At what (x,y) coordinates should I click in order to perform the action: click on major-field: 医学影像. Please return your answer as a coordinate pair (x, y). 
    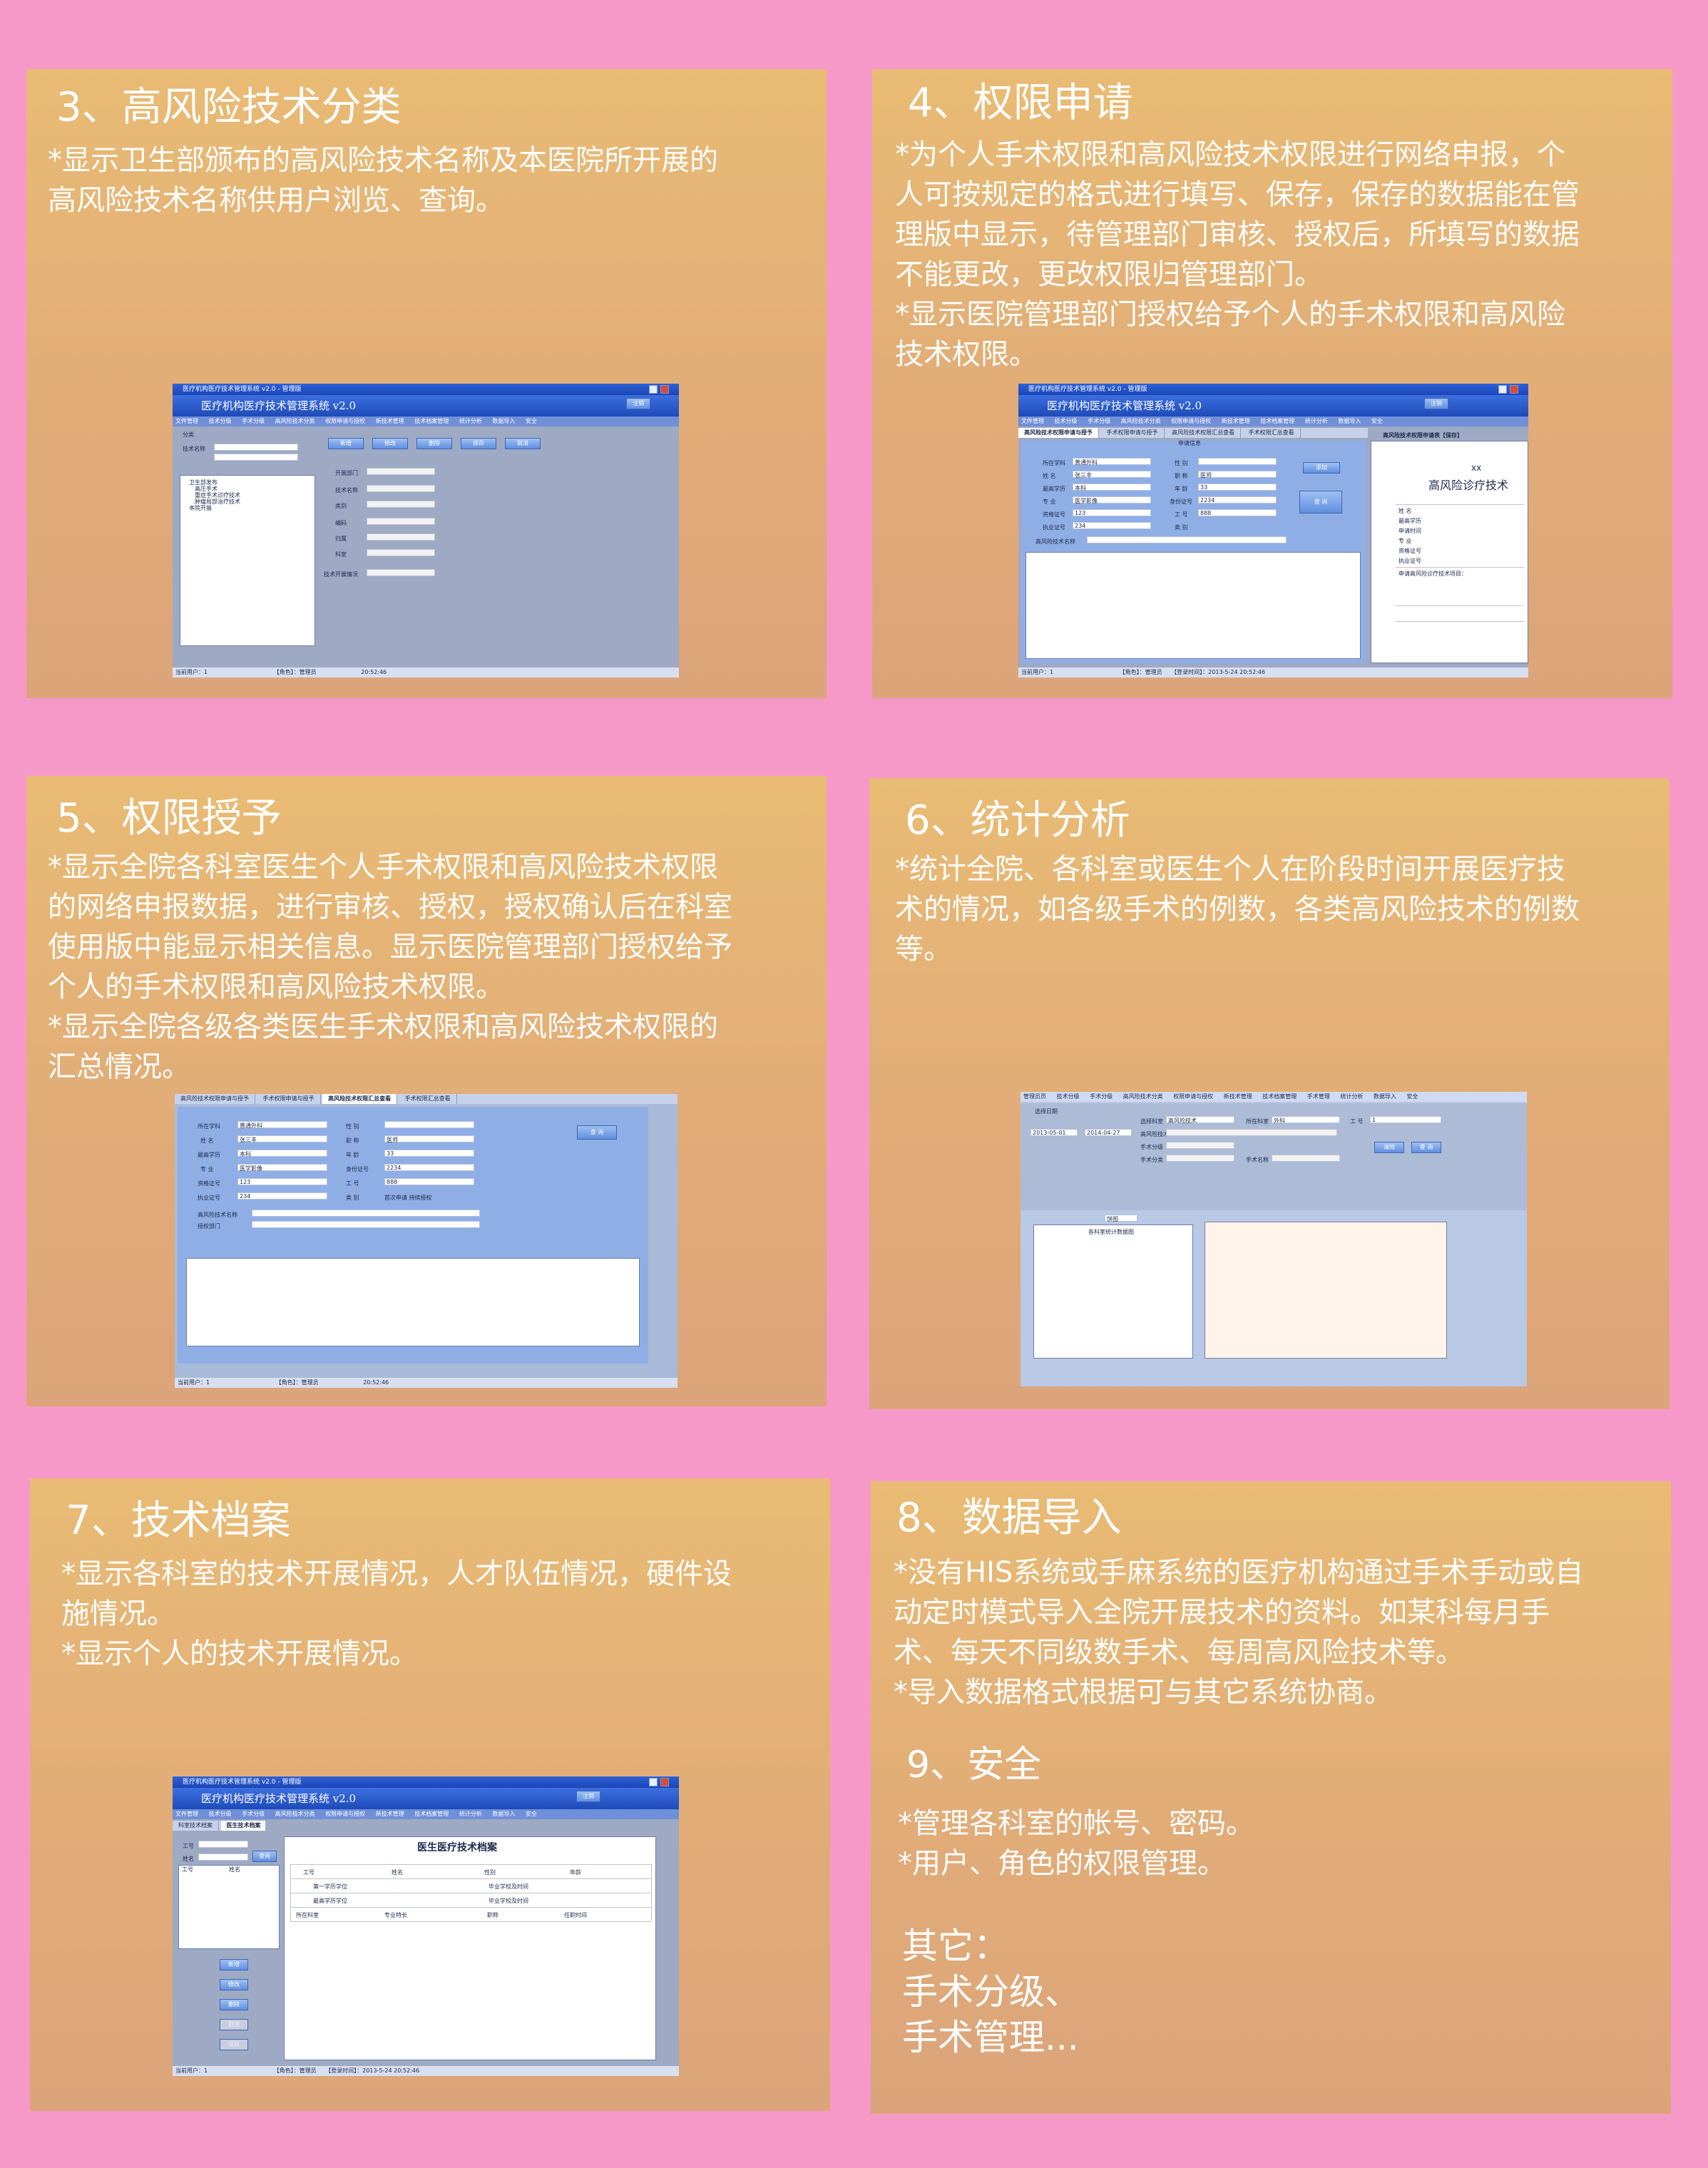
    Looking at the image, I should click on (1112, 500).